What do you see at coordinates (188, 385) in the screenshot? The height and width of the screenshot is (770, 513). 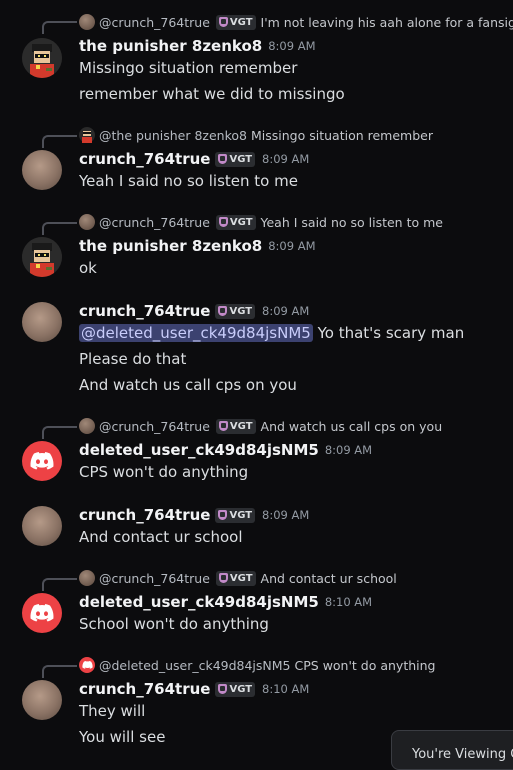 I see `message-text: And watch us call cps on you` at bounding box center [188, 385].